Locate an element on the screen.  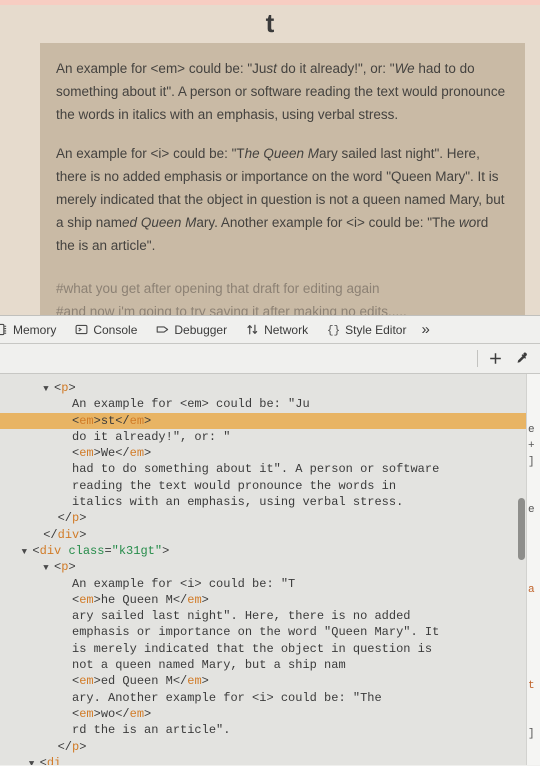
plus-icon is located at coordinates (495, 358).